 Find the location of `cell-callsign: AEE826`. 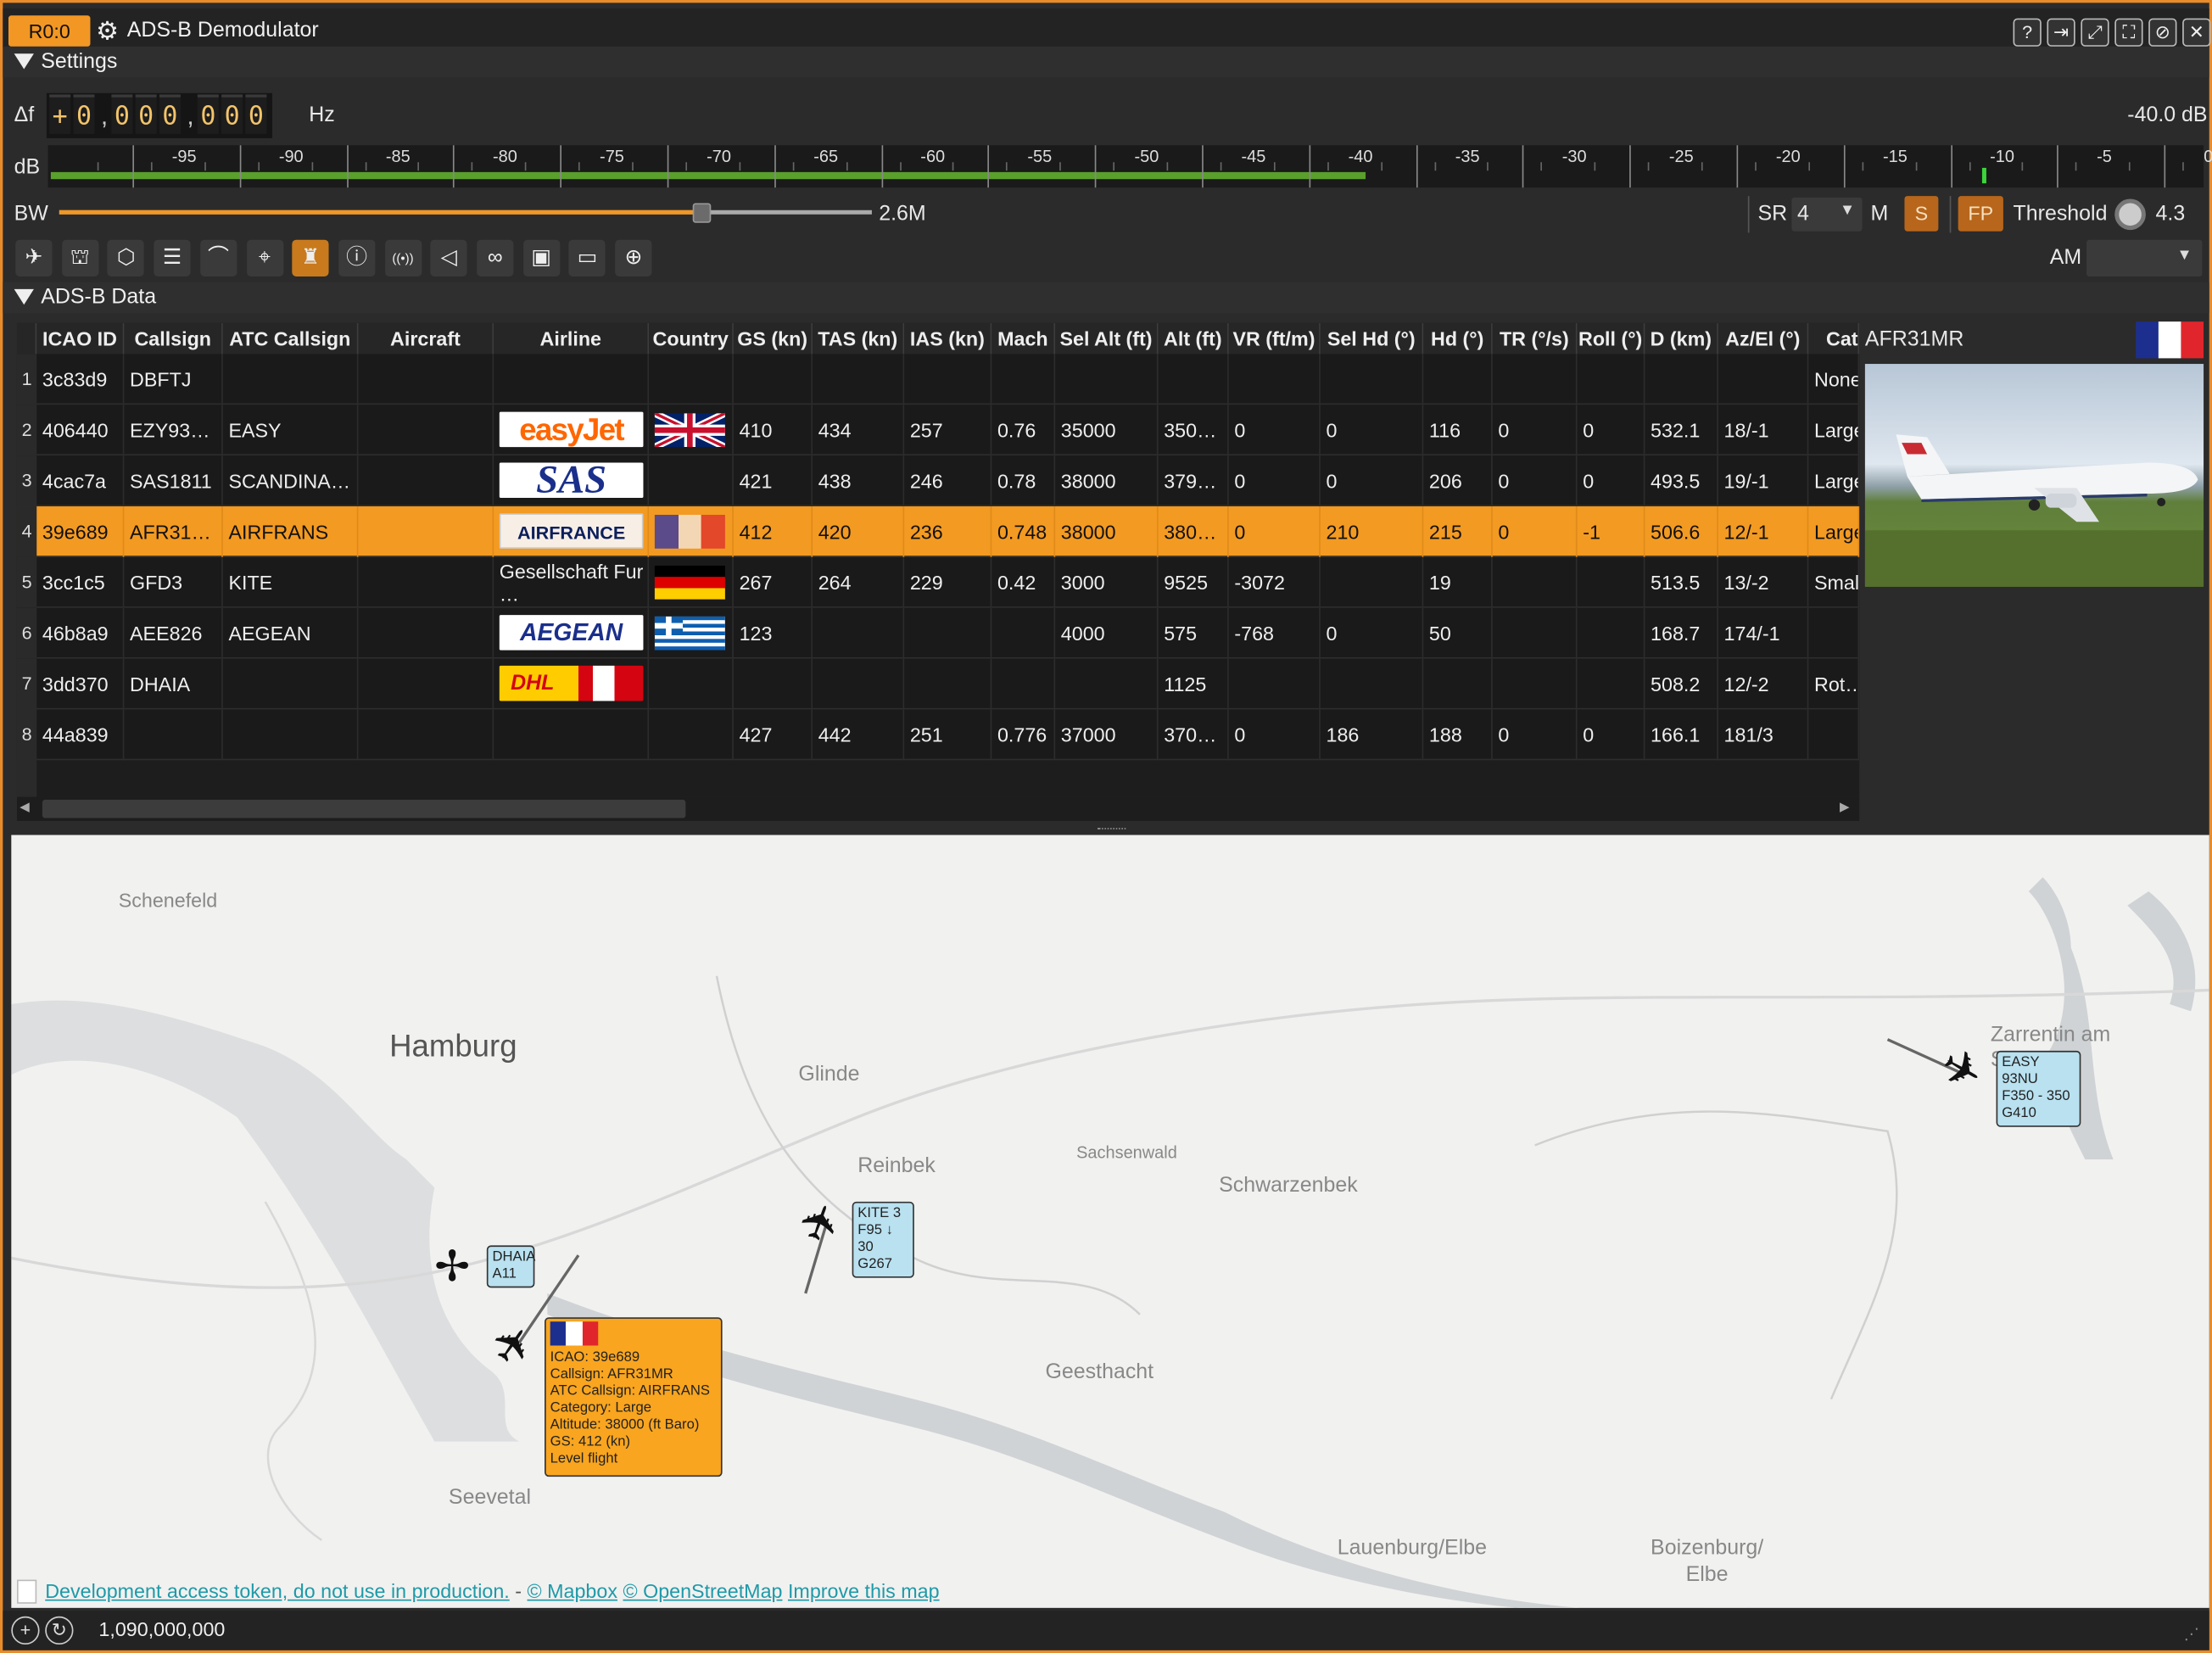

cell-callsign: AEE826 is located at coordinates (173, 633).